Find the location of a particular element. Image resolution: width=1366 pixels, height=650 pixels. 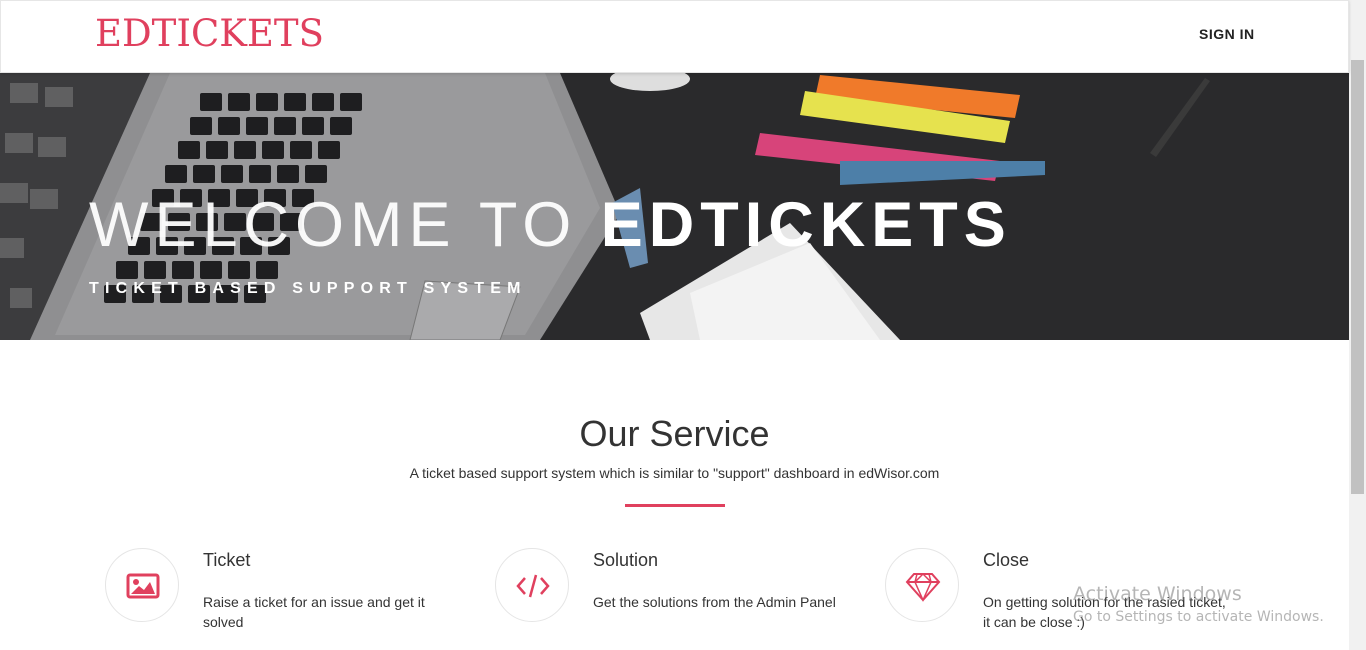

service-divider is located at coordinates (675, 505).